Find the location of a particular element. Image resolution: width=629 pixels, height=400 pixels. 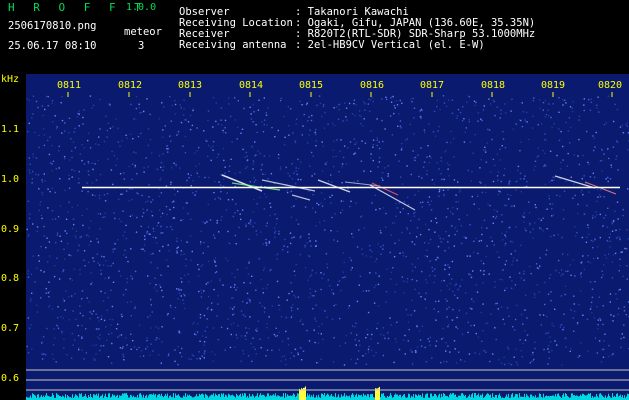

x-tick-label: 0811 is located at coordinates (69, 85).